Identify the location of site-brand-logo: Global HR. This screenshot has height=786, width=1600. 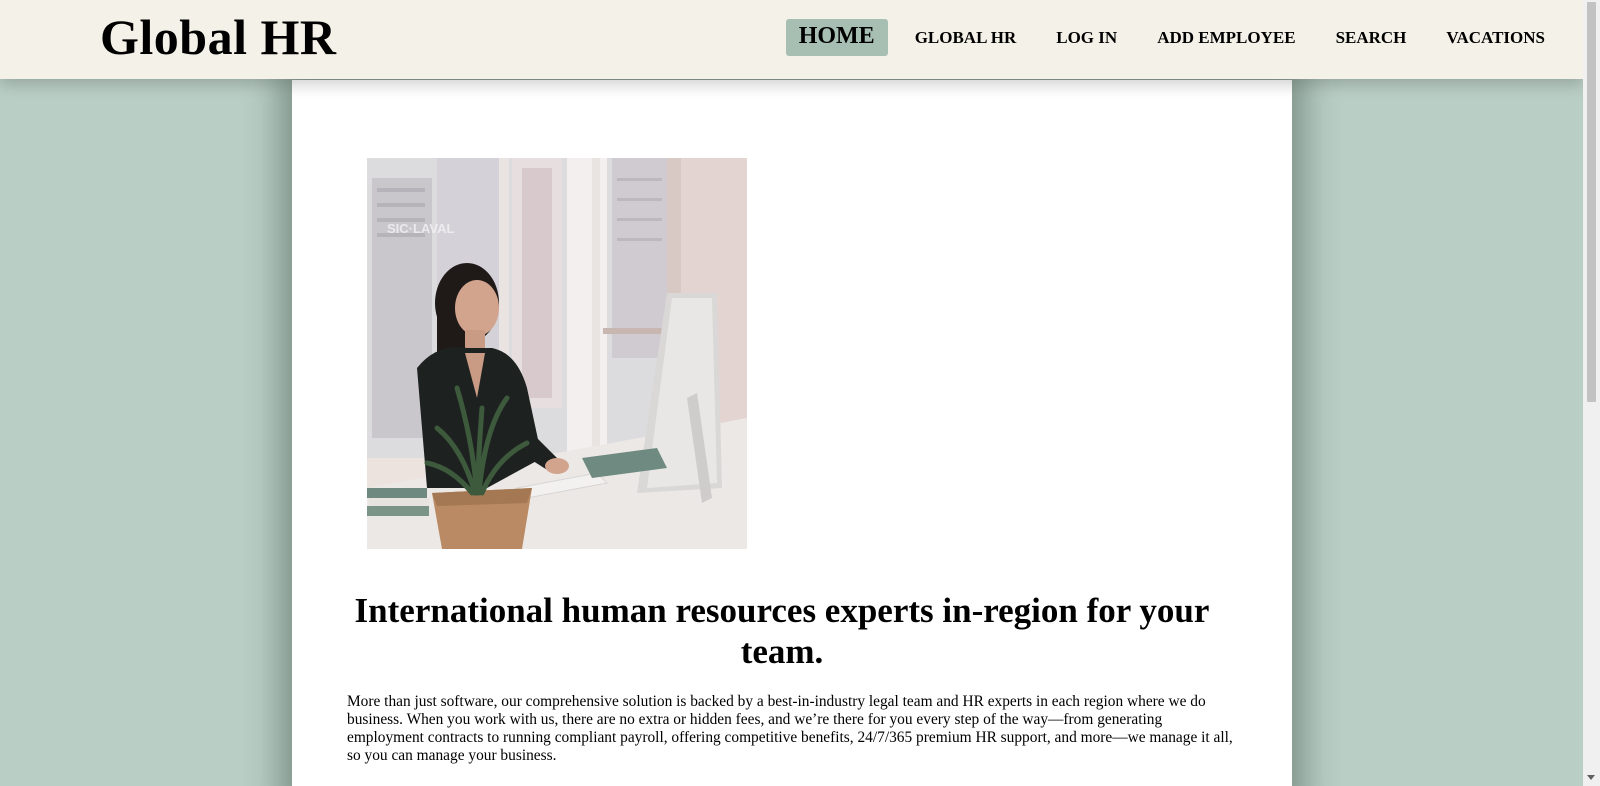
(218, 37).